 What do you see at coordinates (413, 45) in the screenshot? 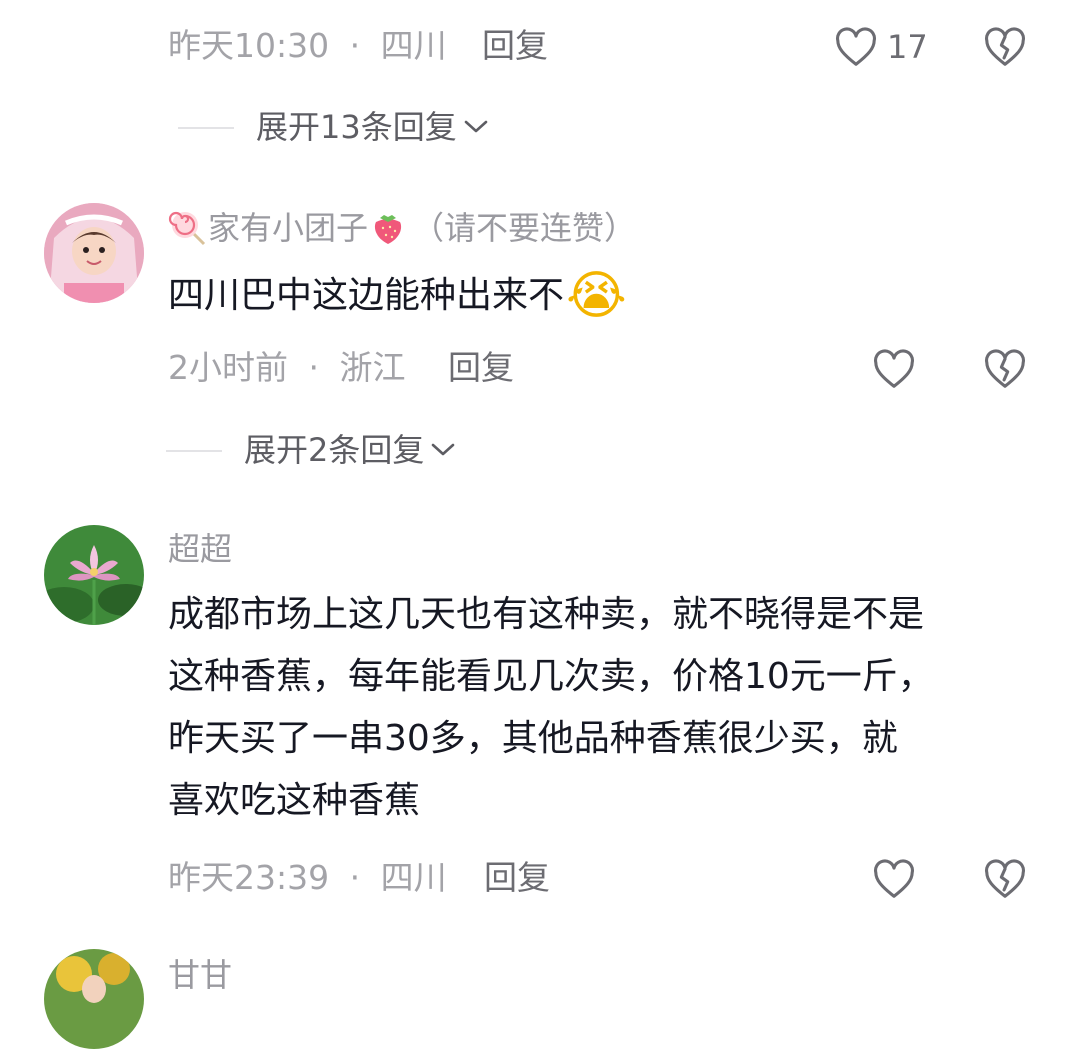
I see `comment-0-location: 四川` at bounding box center [413, 45].